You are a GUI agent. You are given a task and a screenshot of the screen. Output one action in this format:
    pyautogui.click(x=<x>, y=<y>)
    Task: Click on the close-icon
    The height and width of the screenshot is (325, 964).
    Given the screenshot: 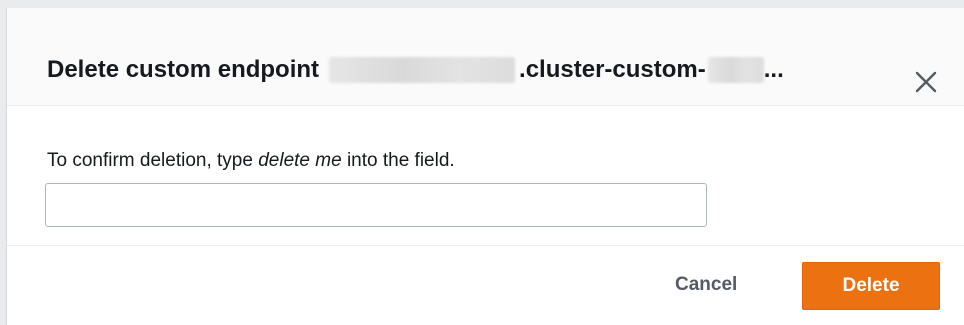 What is the action you would take?
    pyautogui.click(x=926, y=82)
    